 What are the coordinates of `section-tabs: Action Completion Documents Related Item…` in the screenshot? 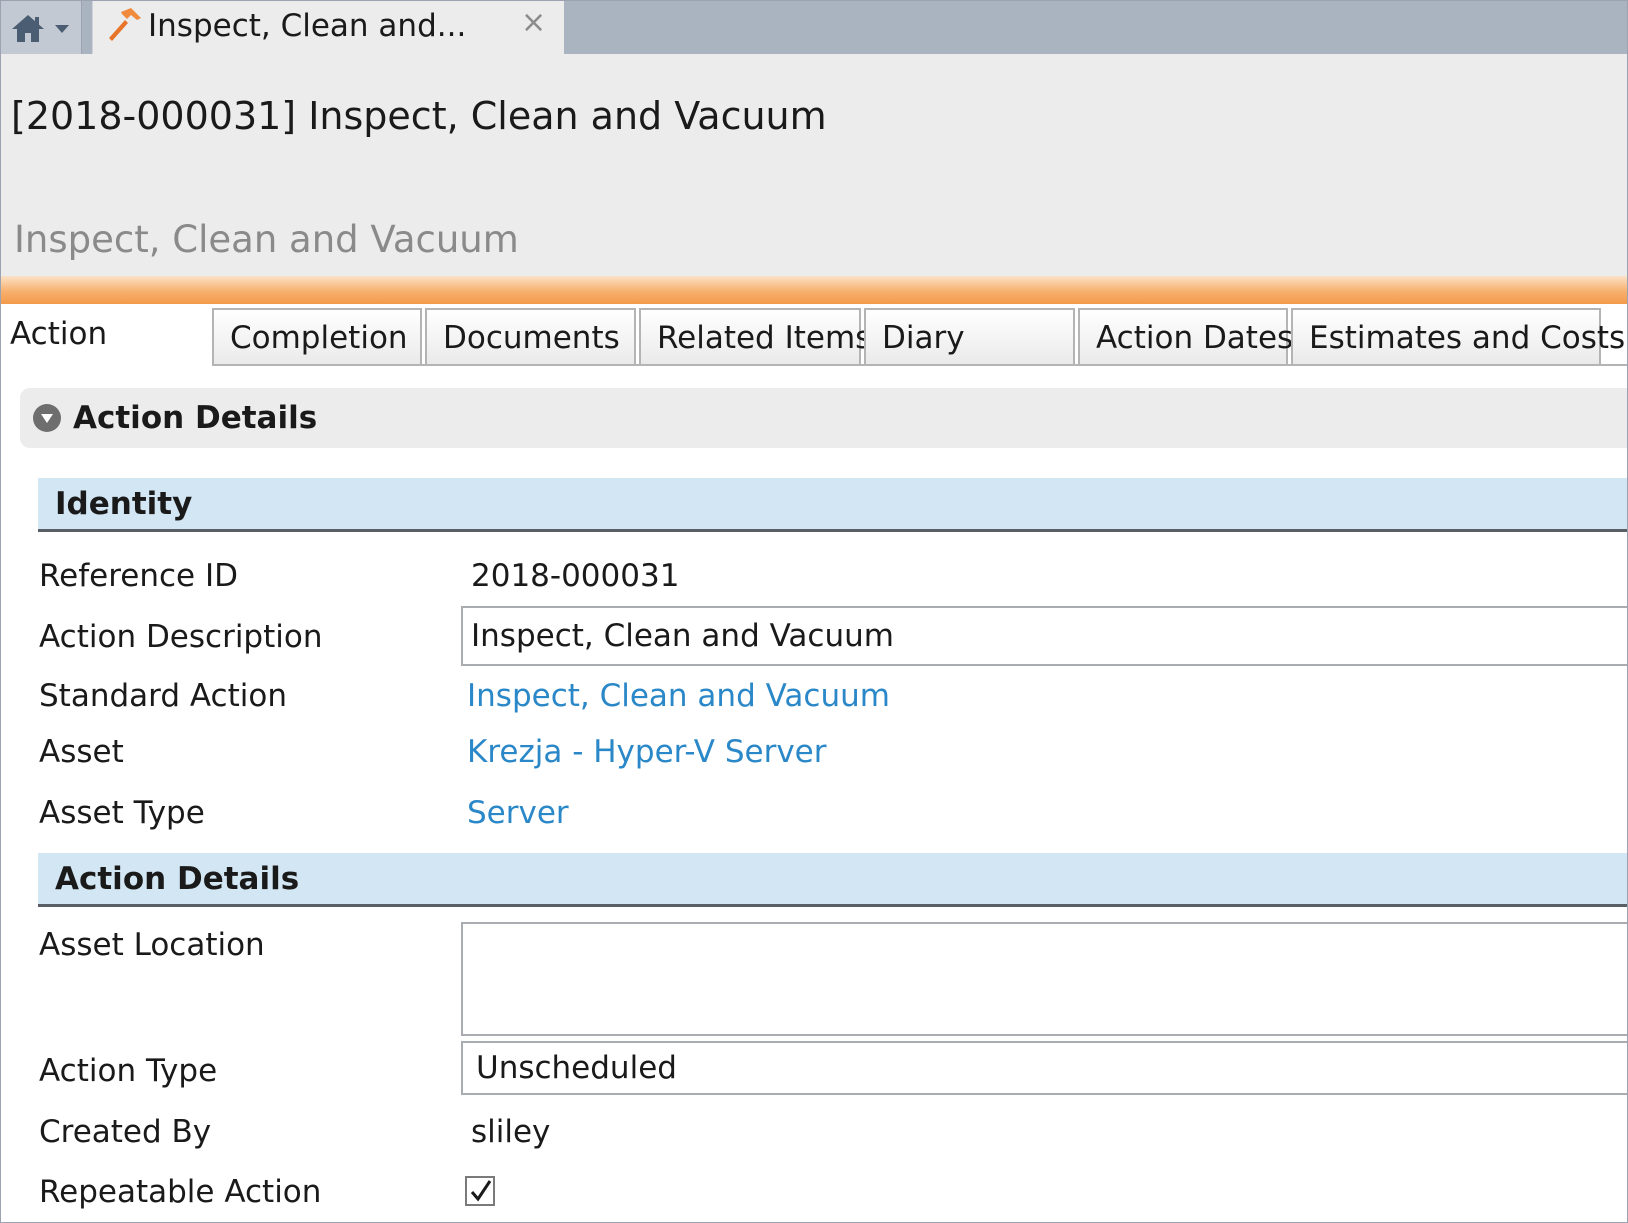 It's located at (814, 337).